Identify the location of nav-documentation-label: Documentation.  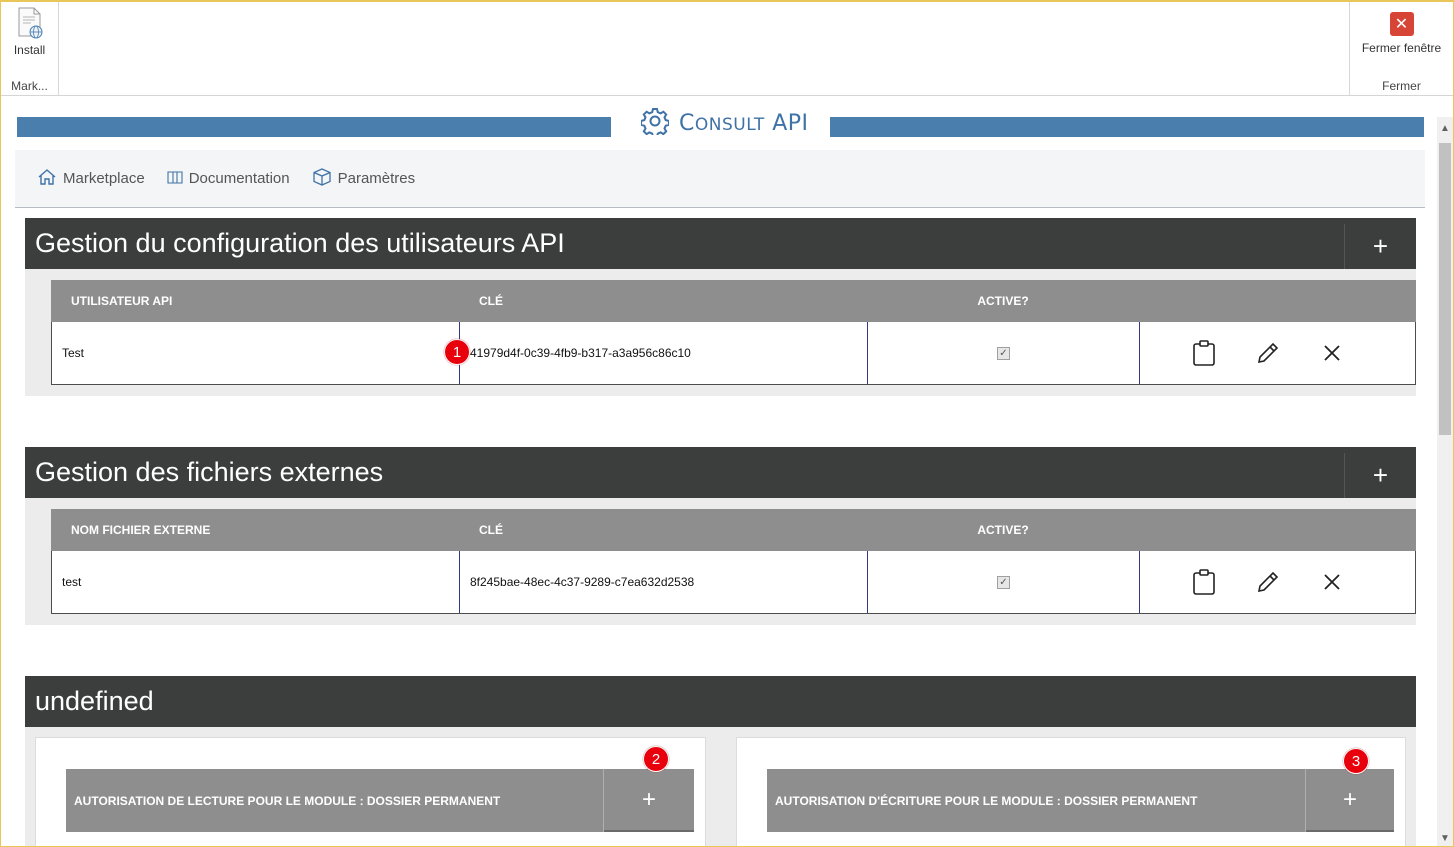
(239, 178).